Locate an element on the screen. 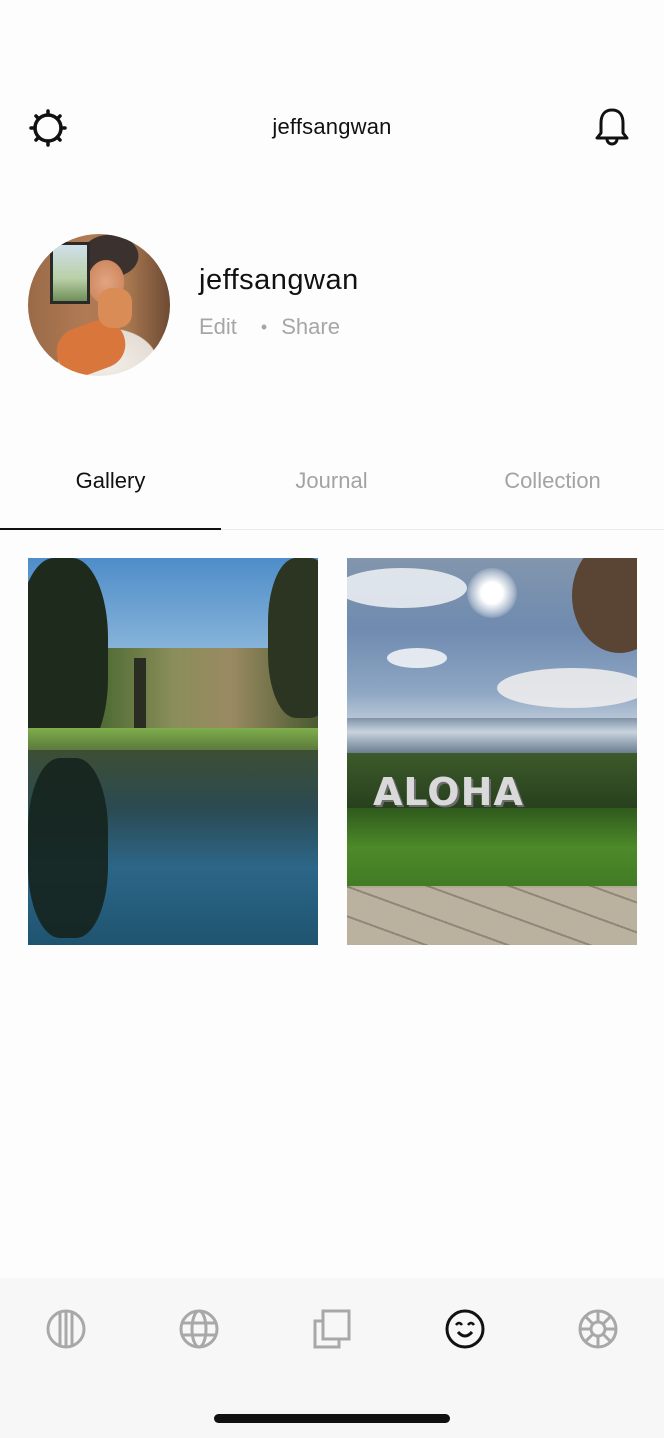  striped-circle-icon is located at coordinates (66, 1329).